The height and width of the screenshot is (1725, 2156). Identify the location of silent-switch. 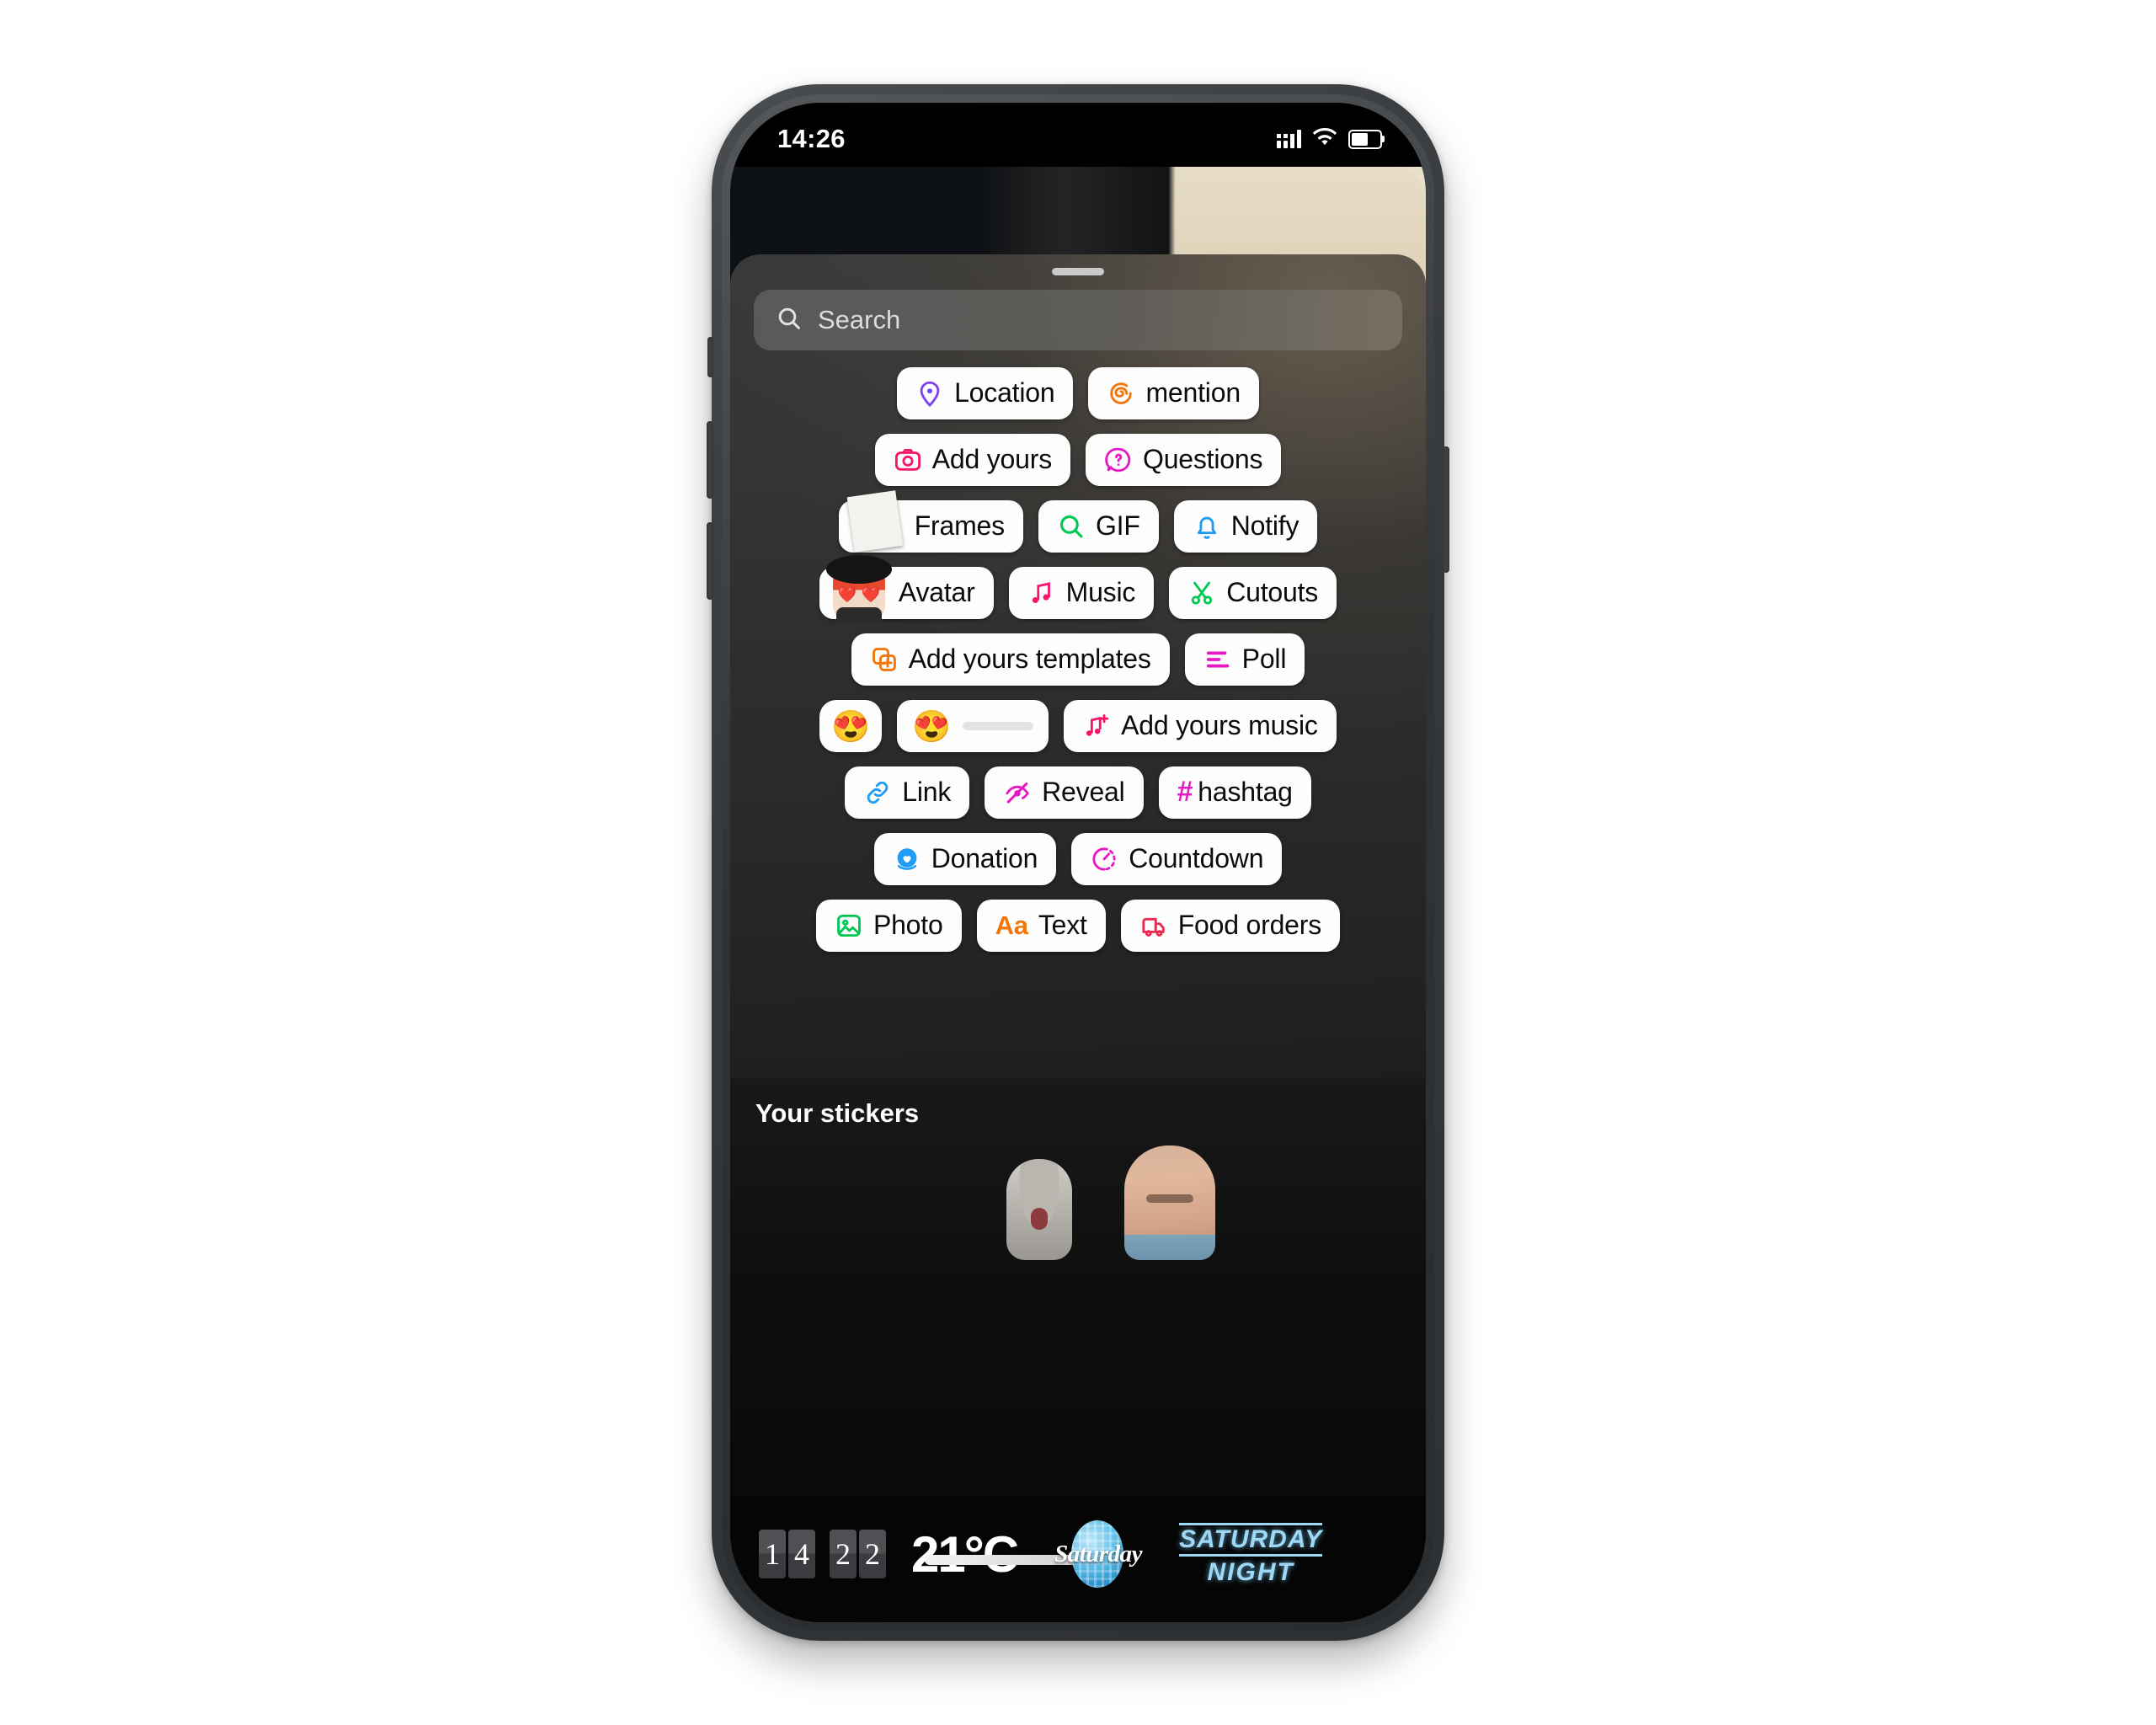
(710, 357).